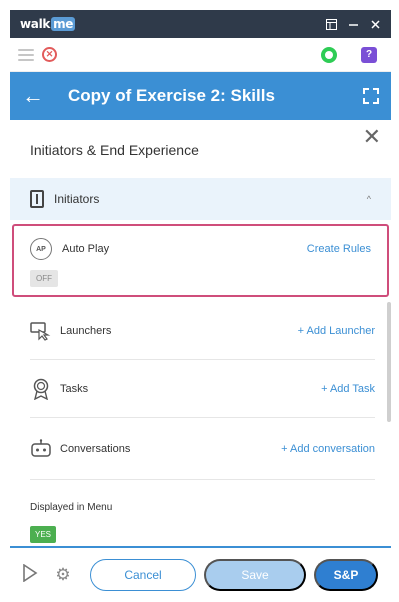 This screenshot has width=399, height=602. Describe the element at coordinates (41, 249) in the screenshot. I see `auto-play-icon: AP` at that location.